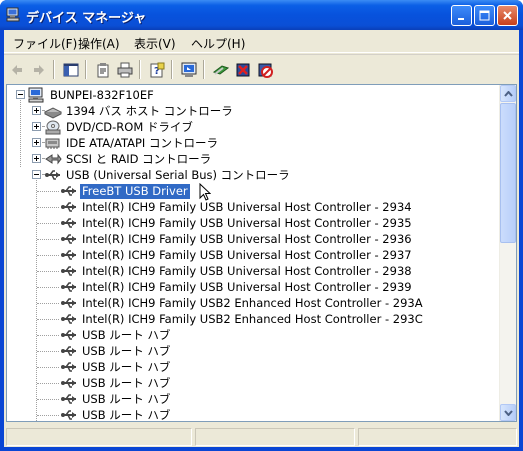 This screenshot has height=451, width=523. Describe the element at coordinates (52, 143) in the screenshot. I see `ide-controller-icon` at that location.